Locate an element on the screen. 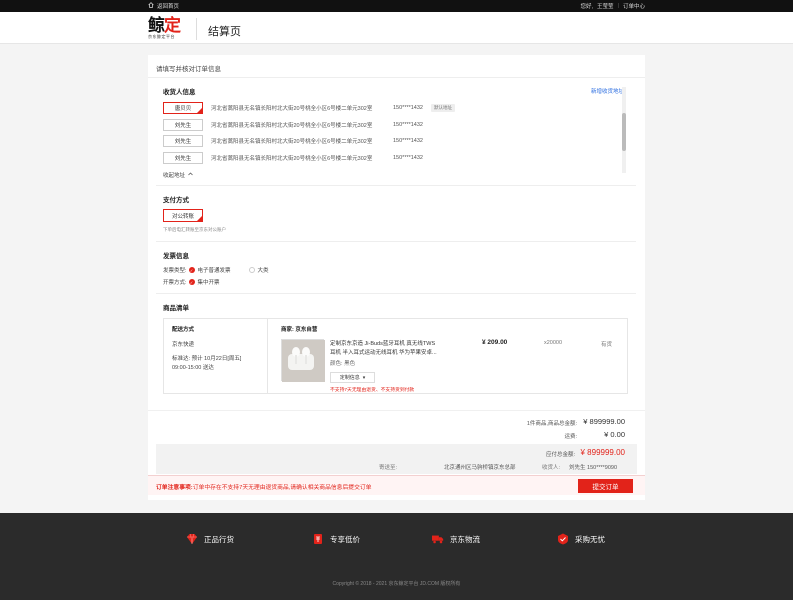  ship-to-address: 北京通州区马驹桥镇京东总部 is located at coordinates (480, 468).